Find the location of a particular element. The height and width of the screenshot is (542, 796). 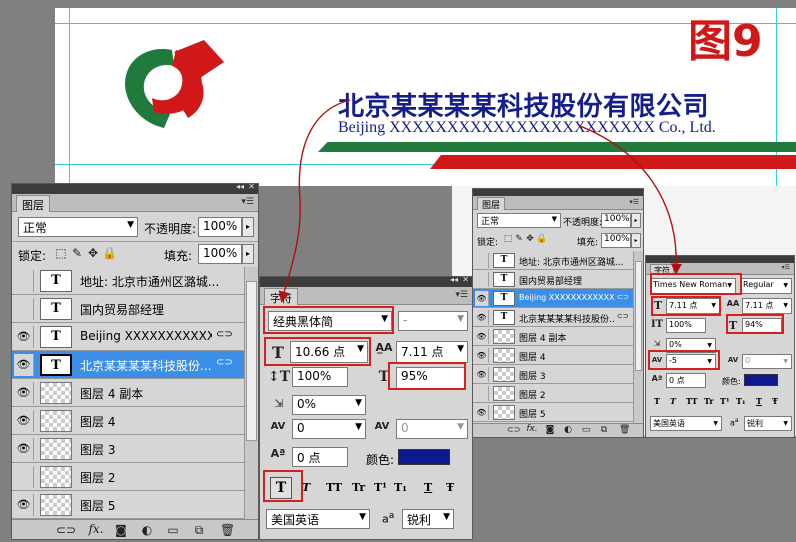

arrow-en-title is located at coordinates (631, 200).